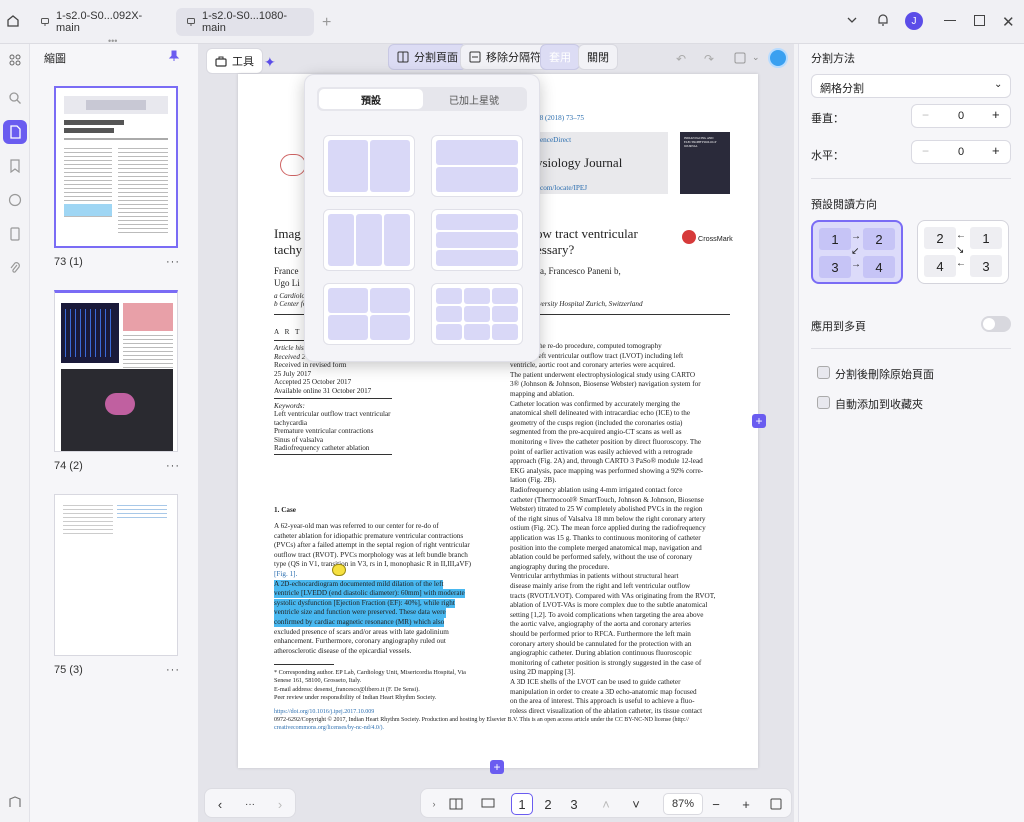  What do you see at coordinates (371, 99) in the screenshot?
I see `tab-preset: 預設` at bounding box center [371, 99].